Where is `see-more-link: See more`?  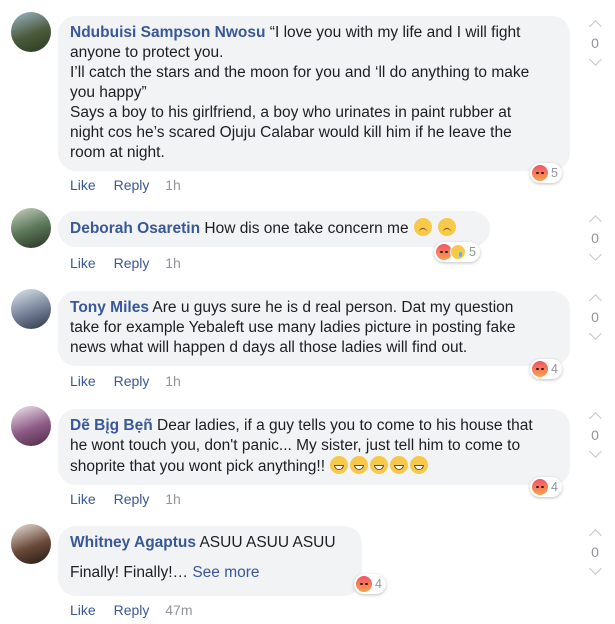 see-more-link: See more is located at coordinates (225, 572).